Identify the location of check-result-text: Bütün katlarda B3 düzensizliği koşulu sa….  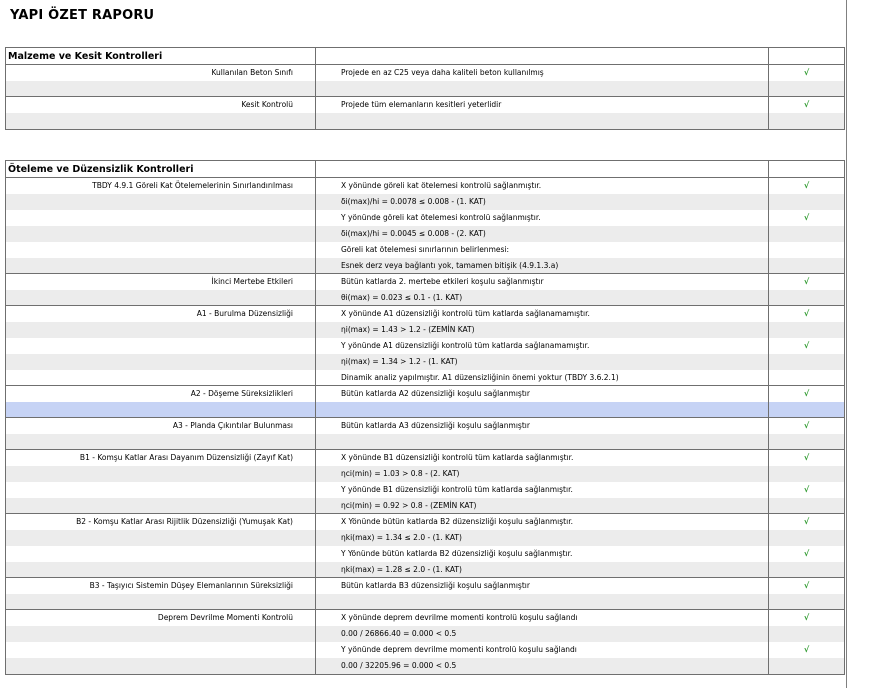
(542, 586).